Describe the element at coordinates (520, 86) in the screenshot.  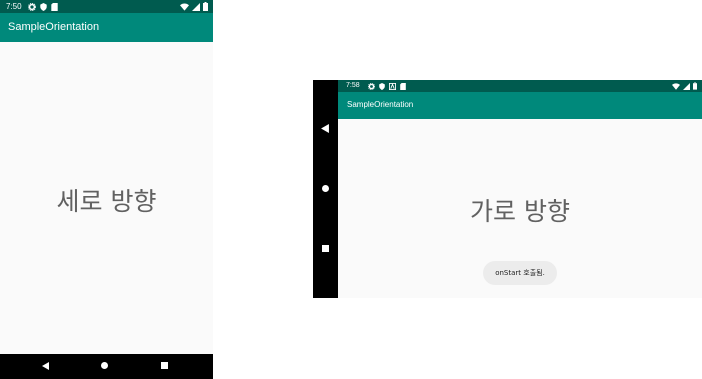
I see `status-bar: 7:58` at that location.